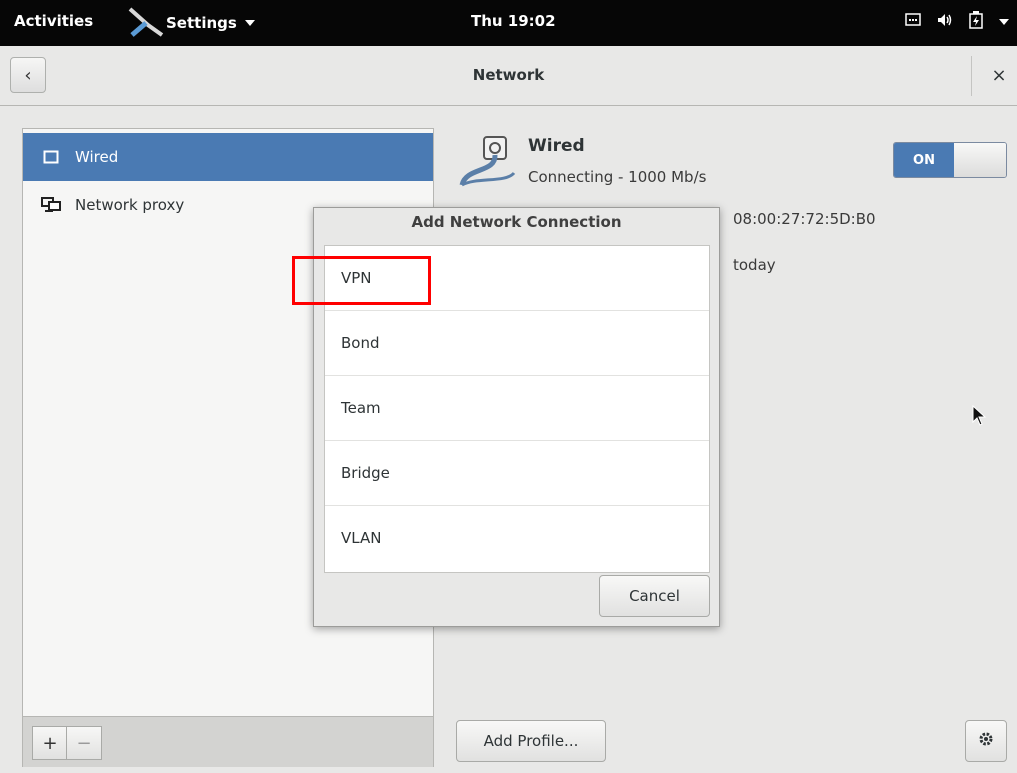 The image size is (1017, 773). I want to click on settings-button, so click(986, 741).